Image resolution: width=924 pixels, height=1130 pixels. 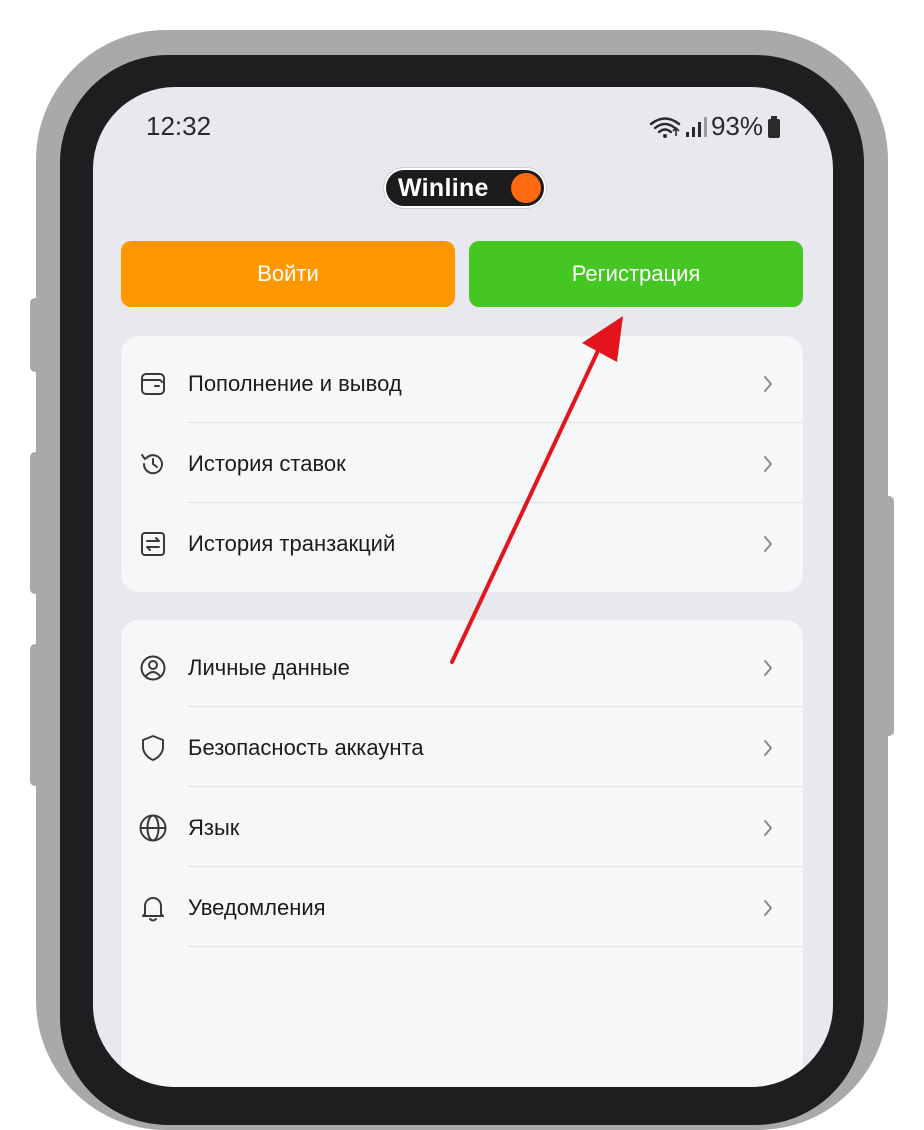 What do you see at coordinates (462, 668) in the screenshot?
I see `menu-item-personal-data: Личные данные` at bounding box center [462, 668].